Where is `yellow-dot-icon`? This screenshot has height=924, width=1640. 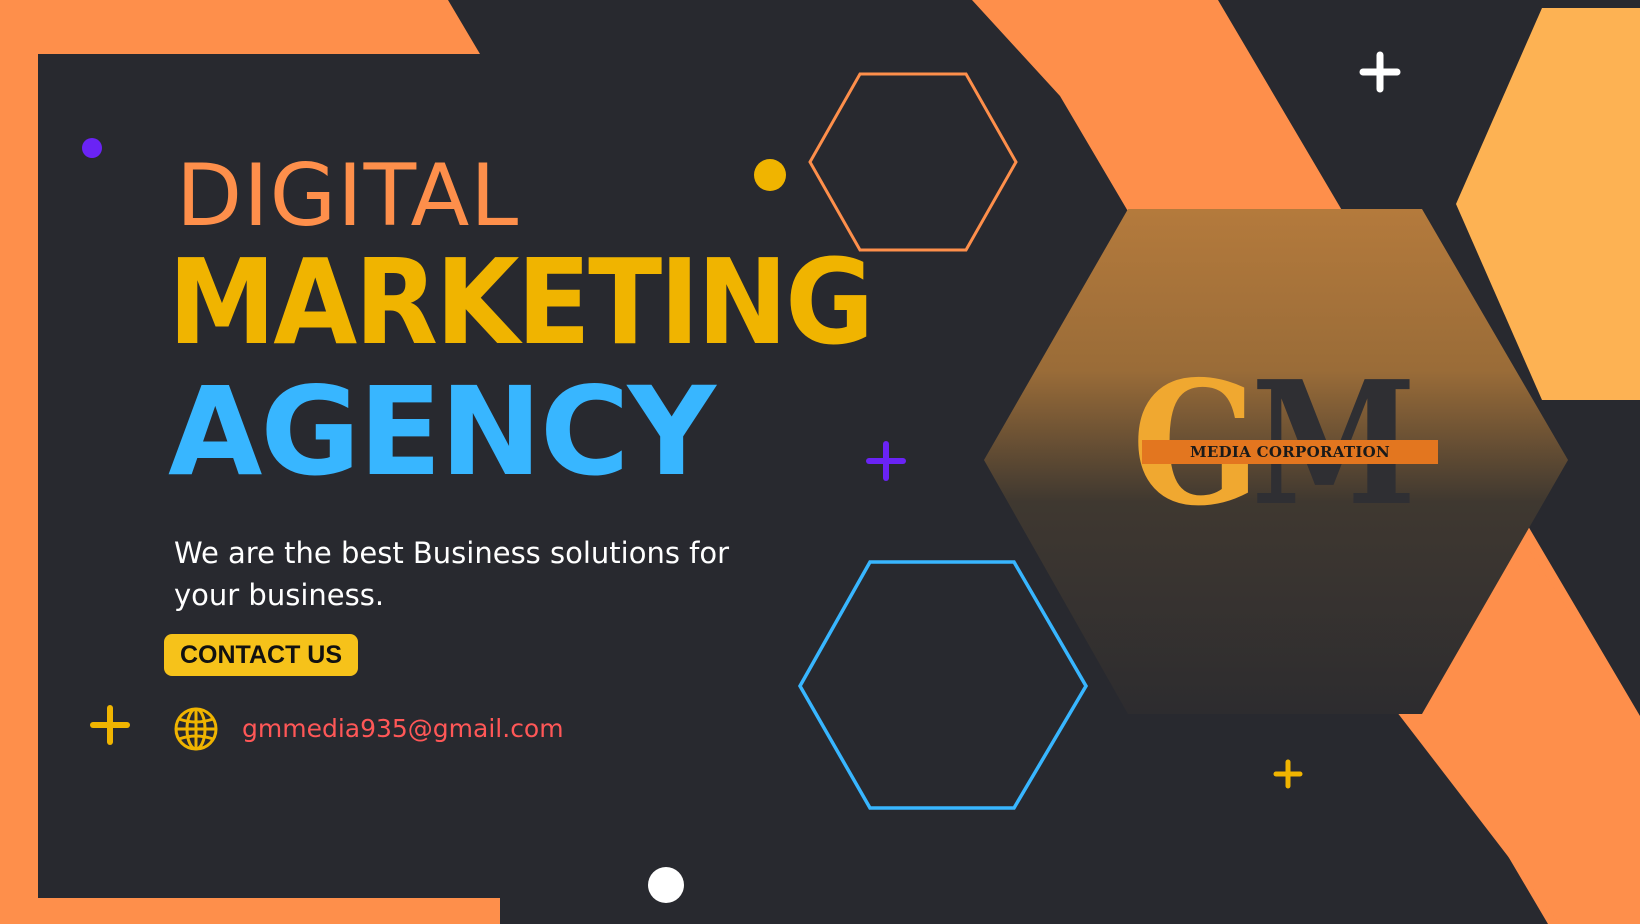 yellow-dot-icon is located at coordinates (770, 175).